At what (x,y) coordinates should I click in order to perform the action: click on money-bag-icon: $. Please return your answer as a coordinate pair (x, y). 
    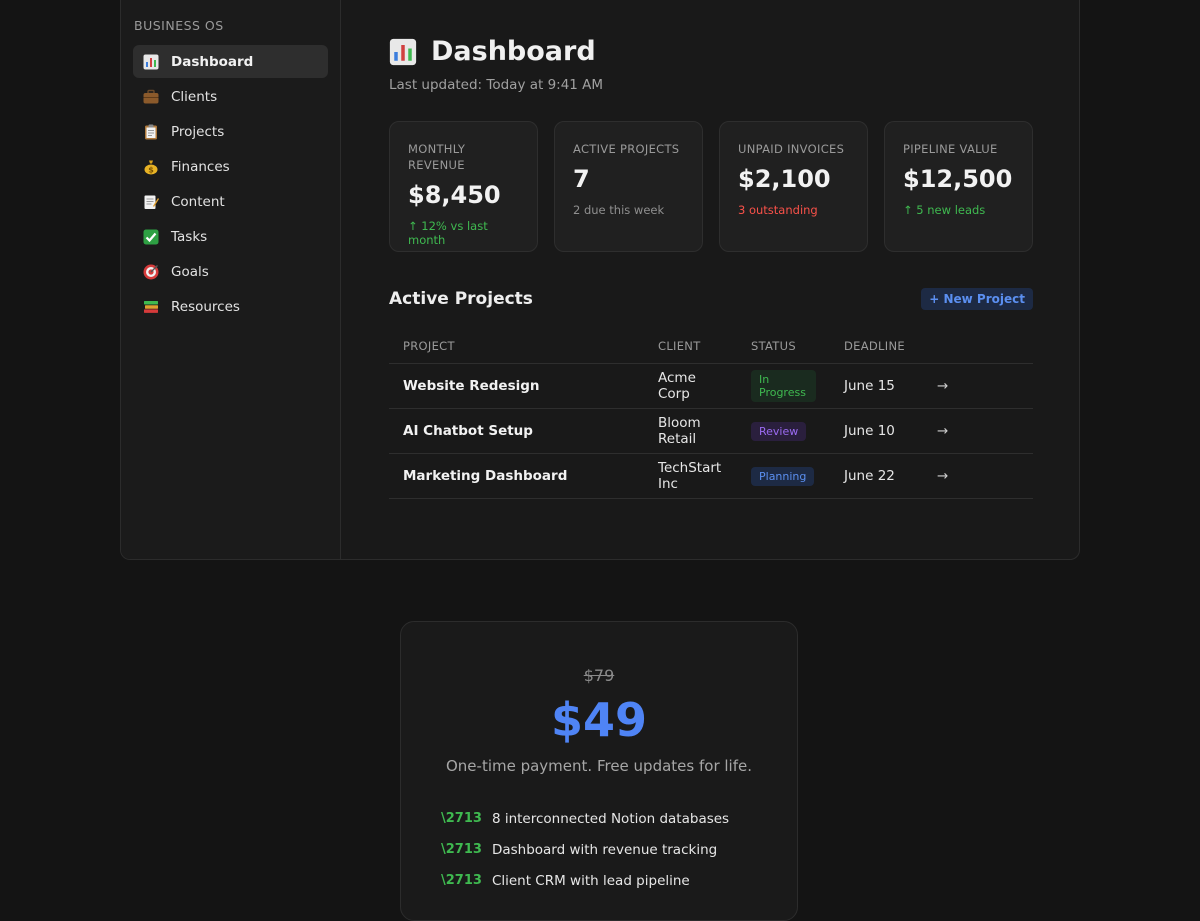
    Looking at the image, I should click on (151, 167).